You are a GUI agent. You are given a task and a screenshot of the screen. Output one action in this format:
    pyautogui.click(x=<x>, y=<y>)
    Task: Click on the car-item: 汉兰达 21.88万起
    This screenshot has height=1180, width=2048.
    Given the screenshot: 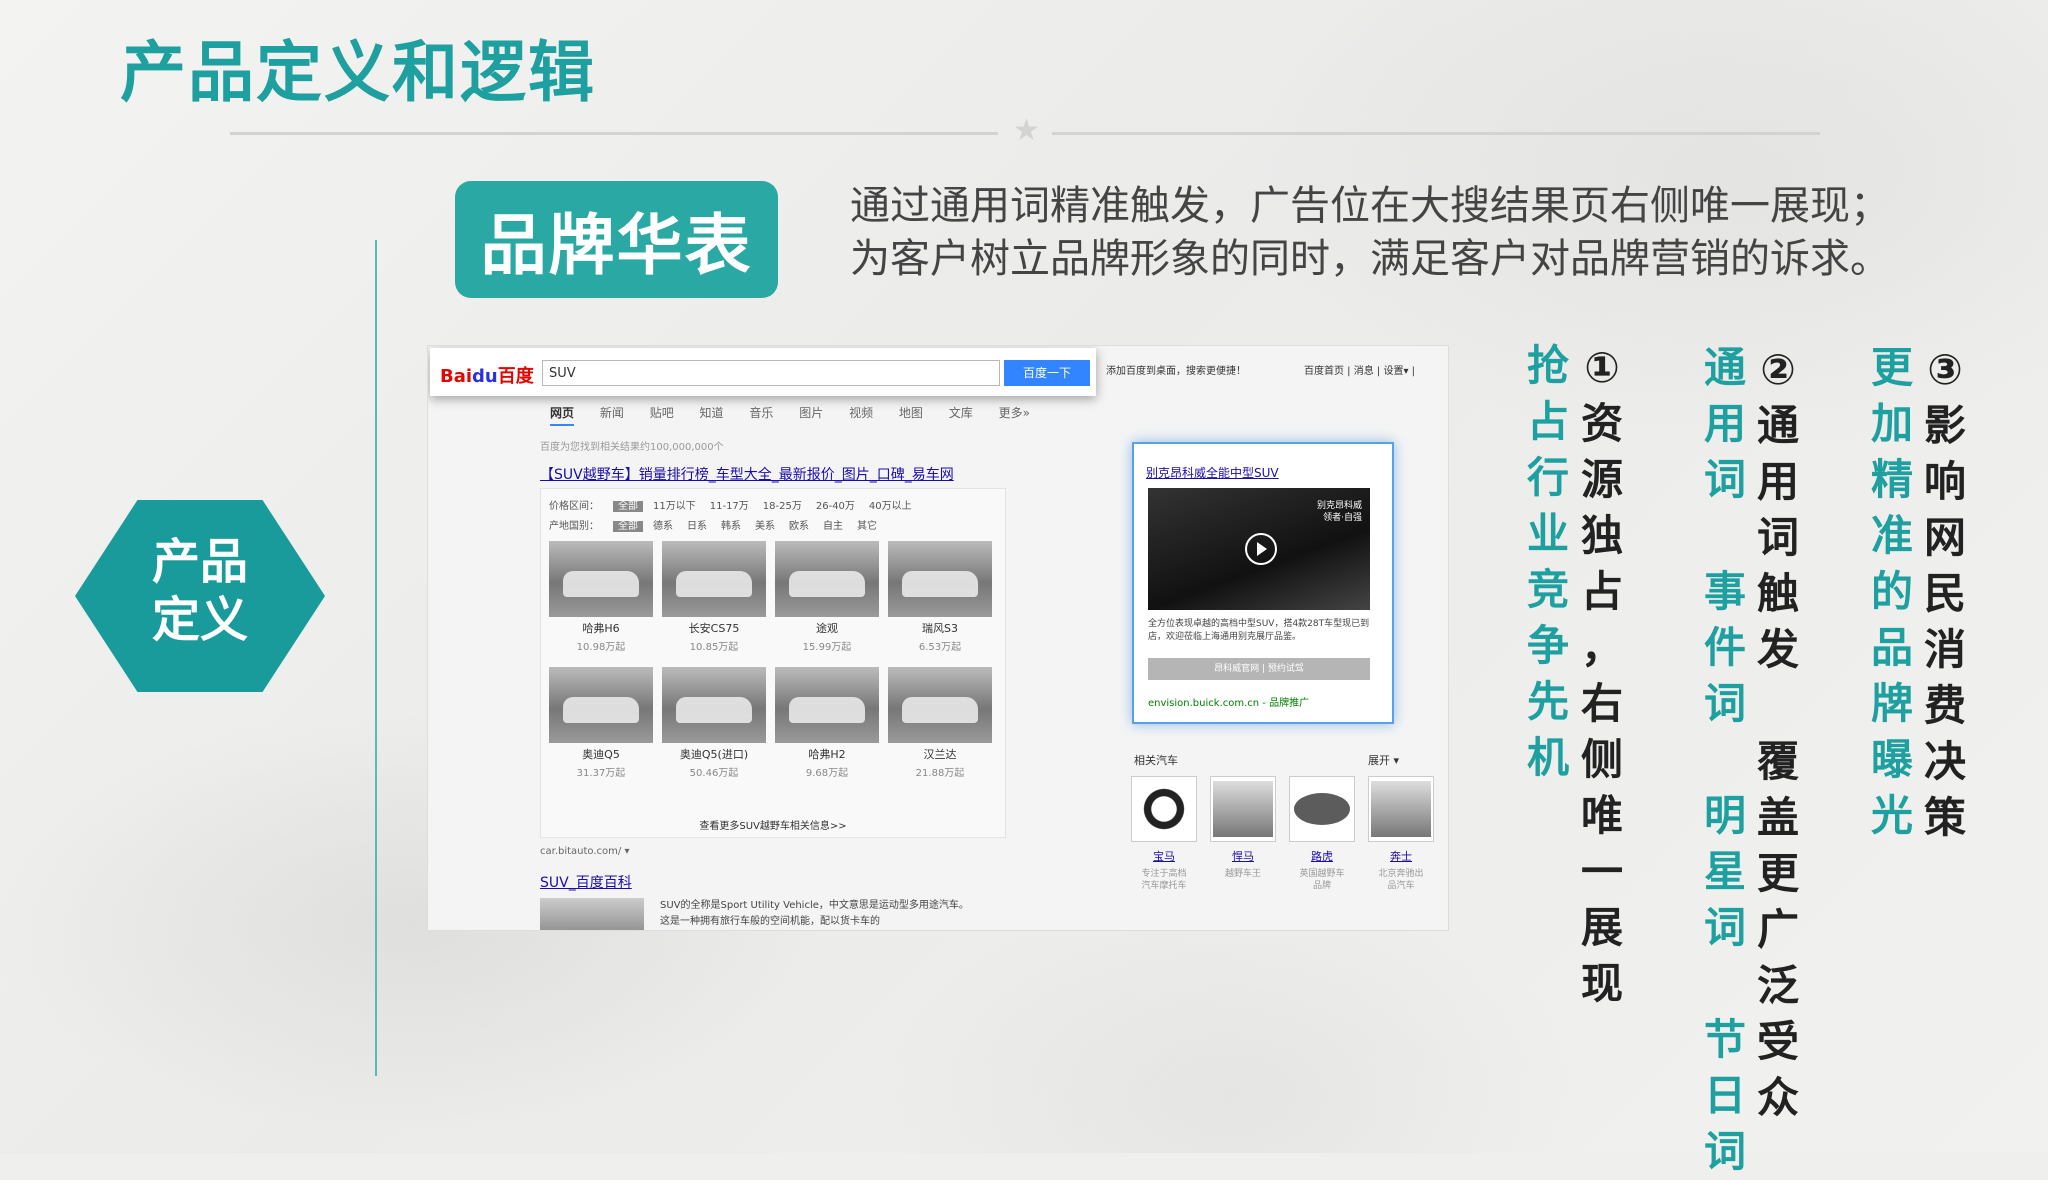 What is the action you would take?
    pyautogui.click(x=940, y=723)
    